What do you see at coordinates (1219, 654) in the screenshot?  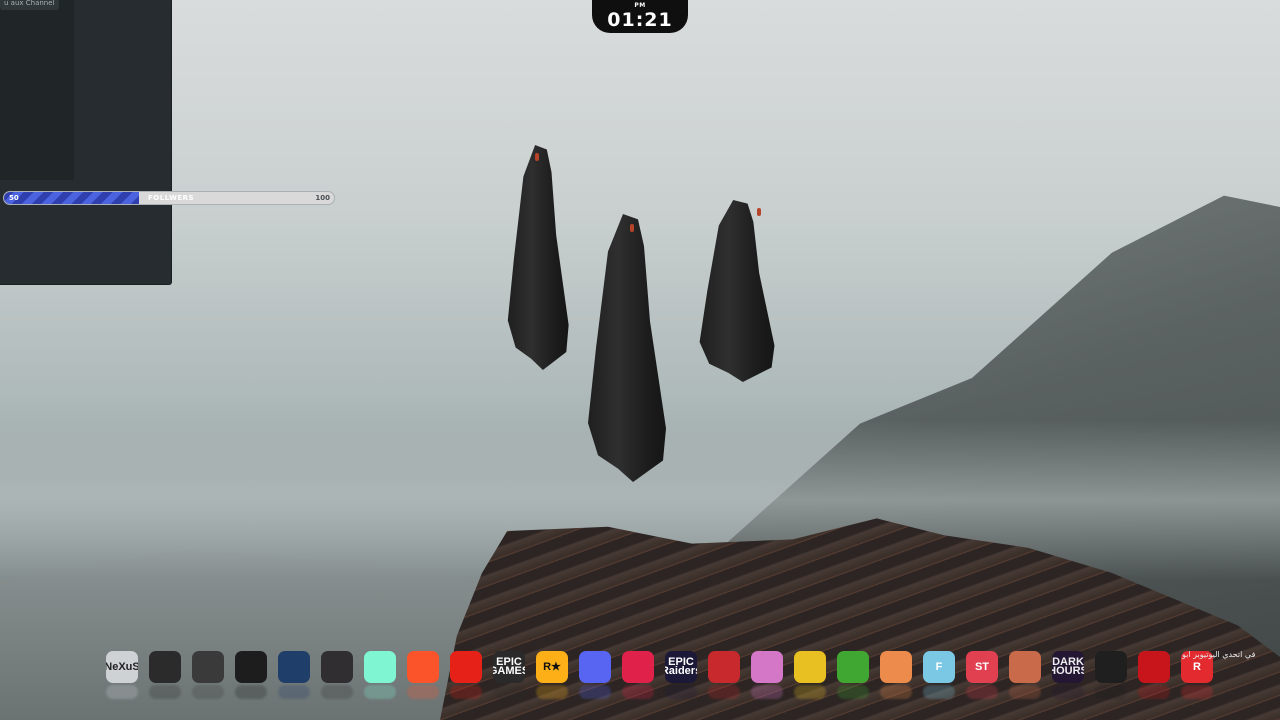 I see `scrolling-caption: في اتحدي اليوتيوبر ابو` at bounding box center [1219, 654].